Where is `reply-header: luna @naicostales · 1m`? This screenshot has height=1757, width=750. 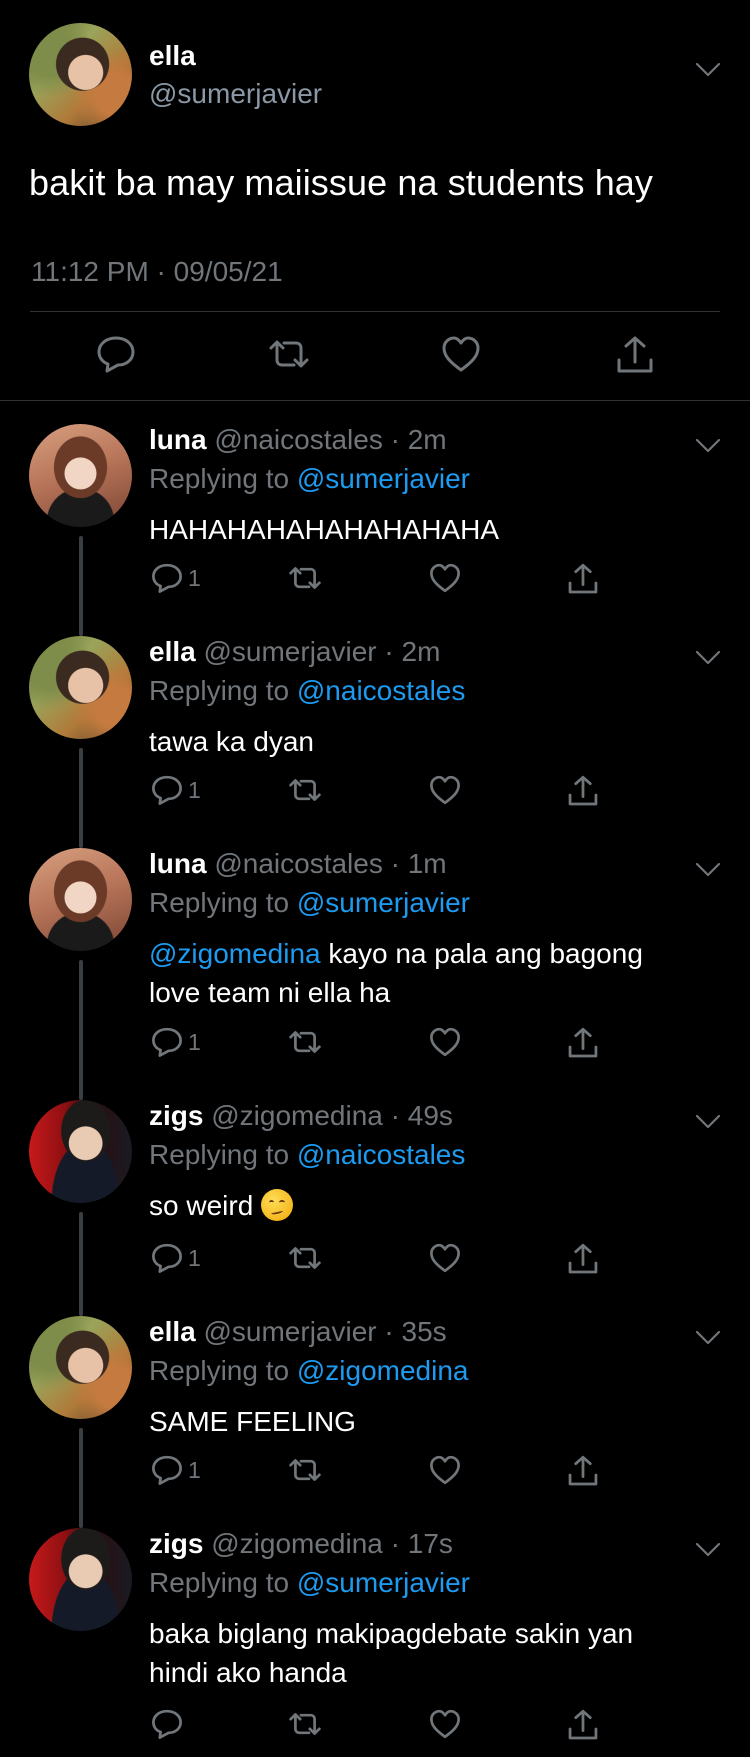
reply-header: luna @naicostales · 1m is located at coordinates (298, 864).